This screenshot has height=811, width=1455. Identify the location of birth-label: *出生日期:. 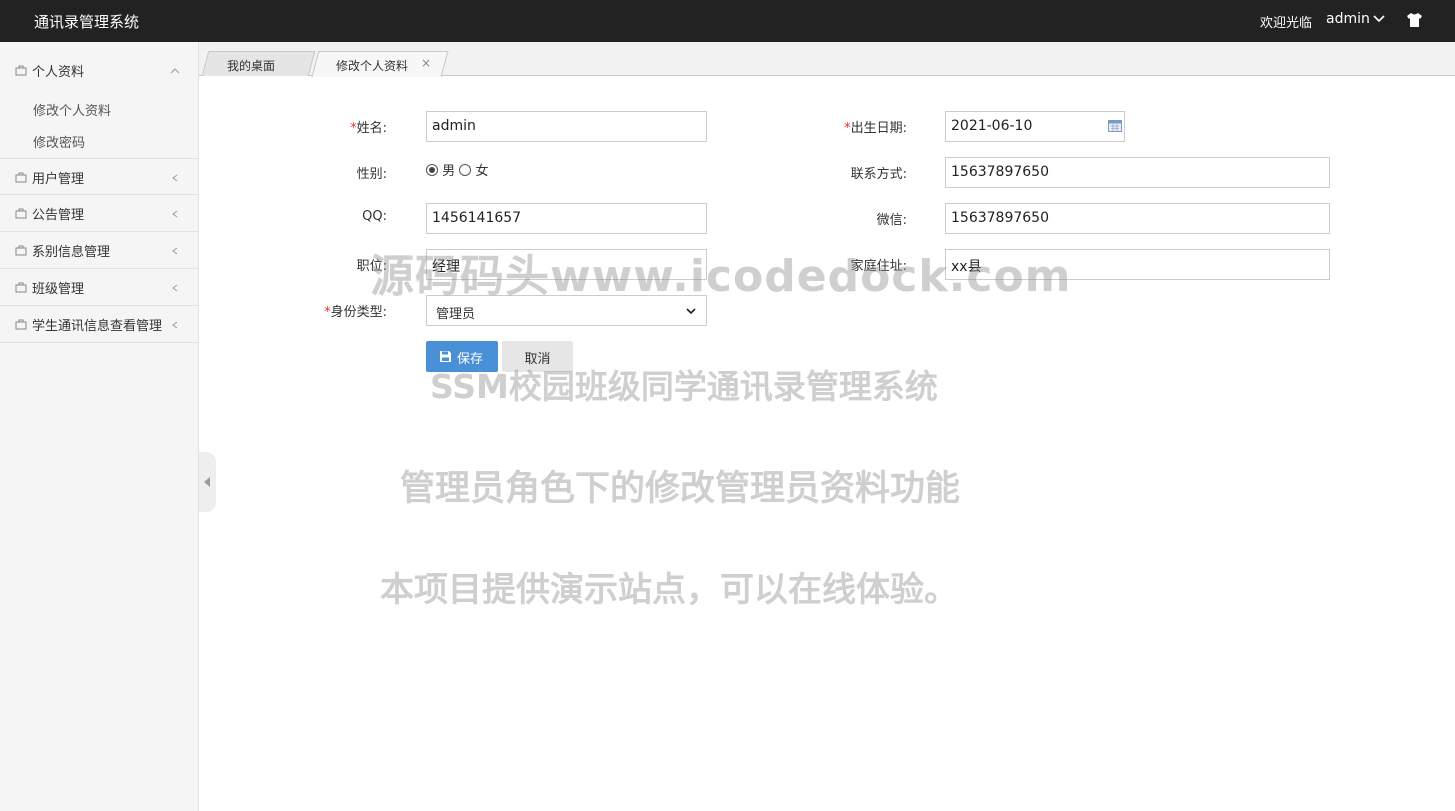
(875, 128).